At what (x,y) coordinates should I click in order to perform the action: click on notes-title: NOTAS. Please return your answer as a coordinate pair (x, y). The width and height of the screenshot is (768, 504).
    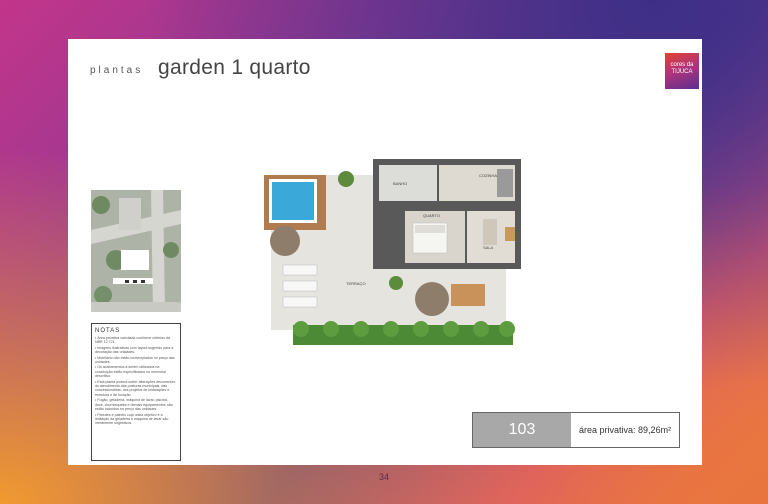
    Looking at the image, I should click on (108, 331).